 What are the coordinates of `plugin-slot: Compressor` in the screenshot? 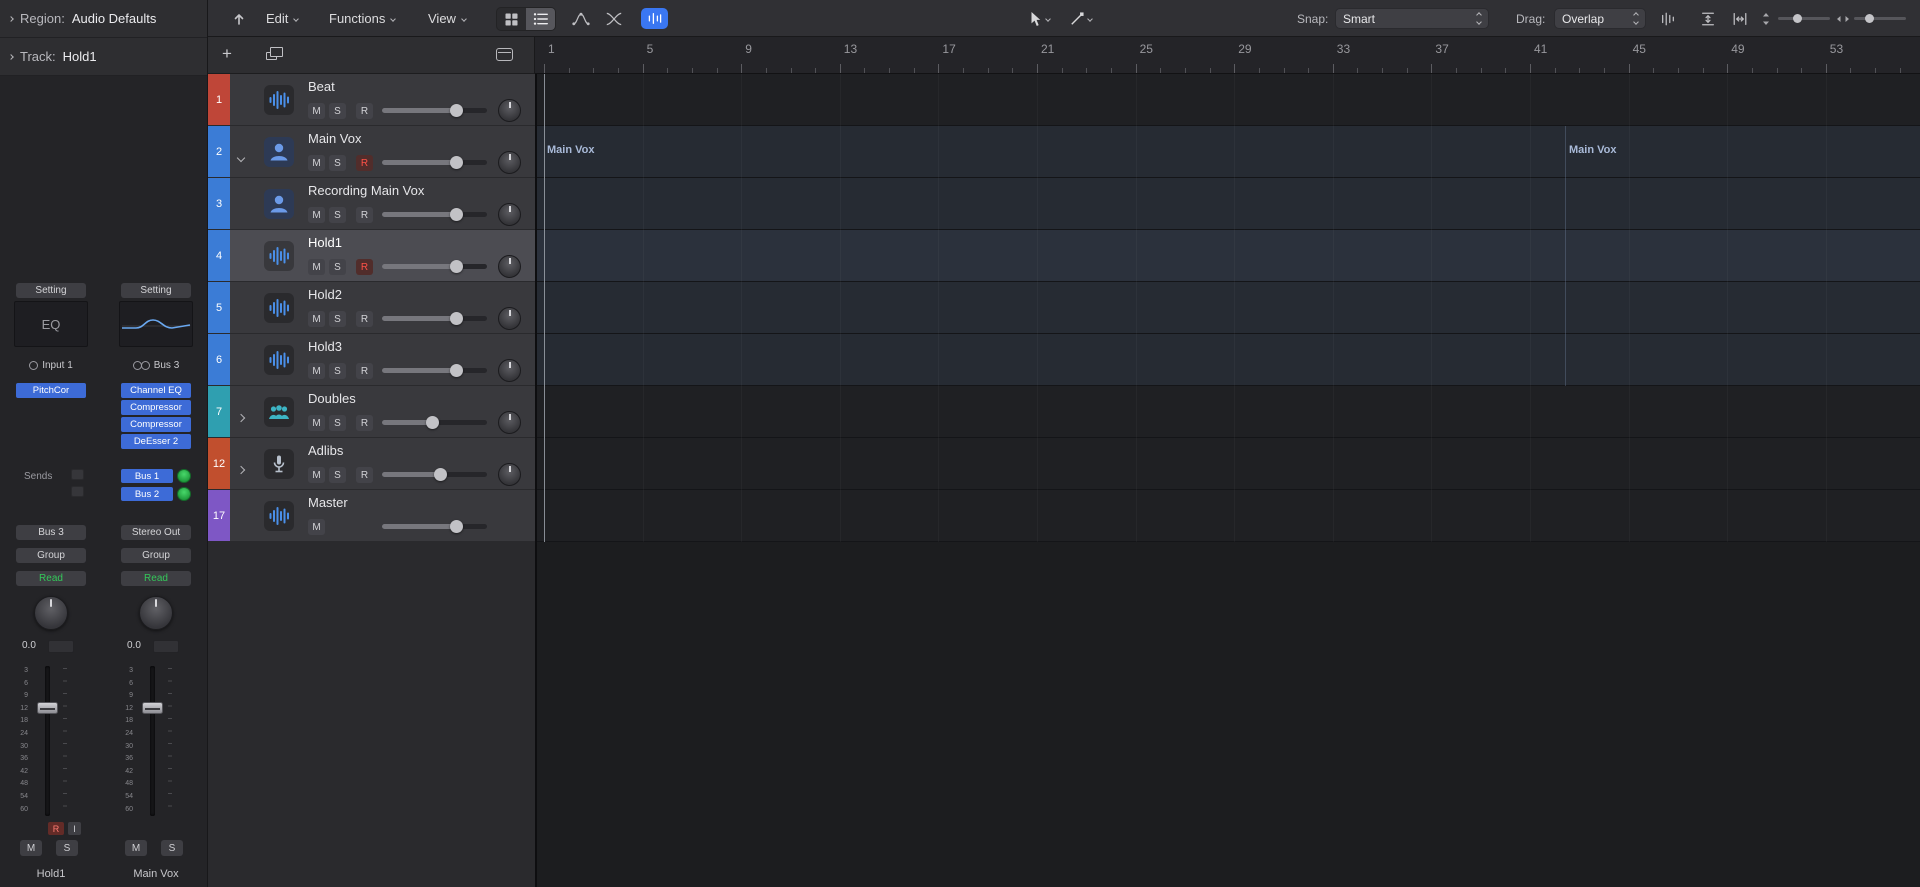 It's located at (156, 424).